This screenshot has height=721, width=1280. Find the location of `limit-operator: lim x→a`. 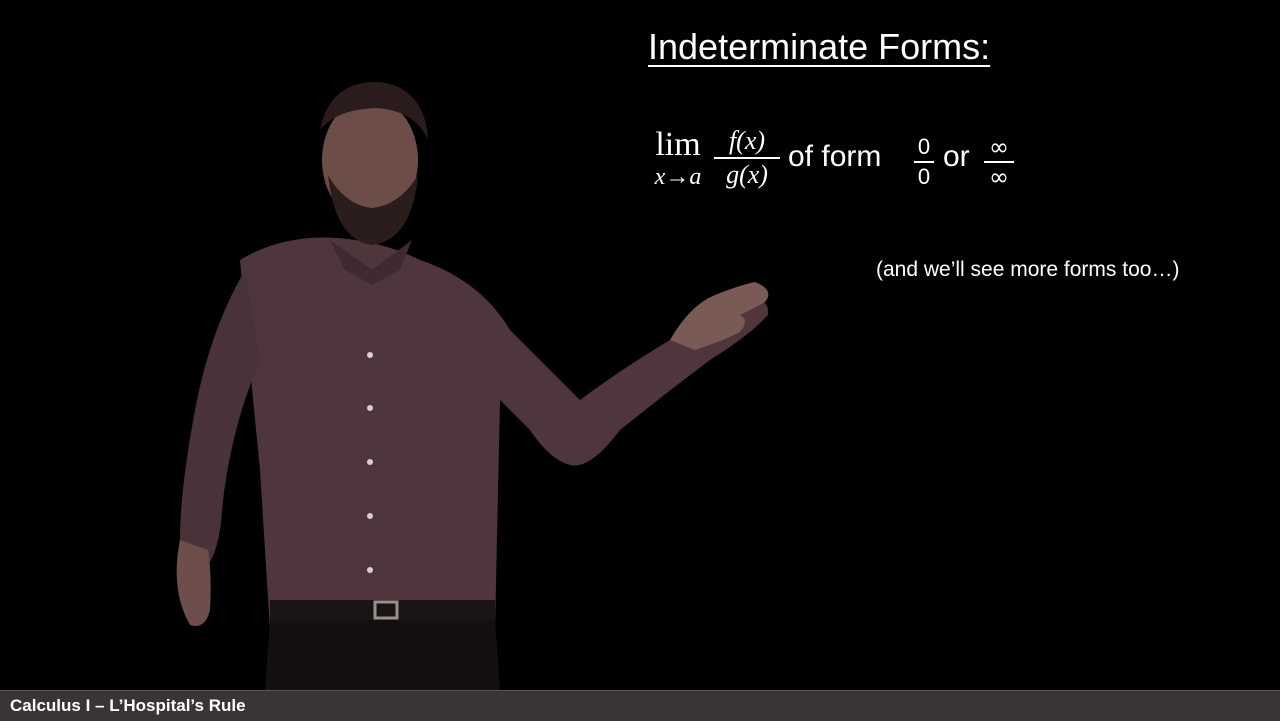

limit-operator: lim x→a is located at coordinates (678, 158).